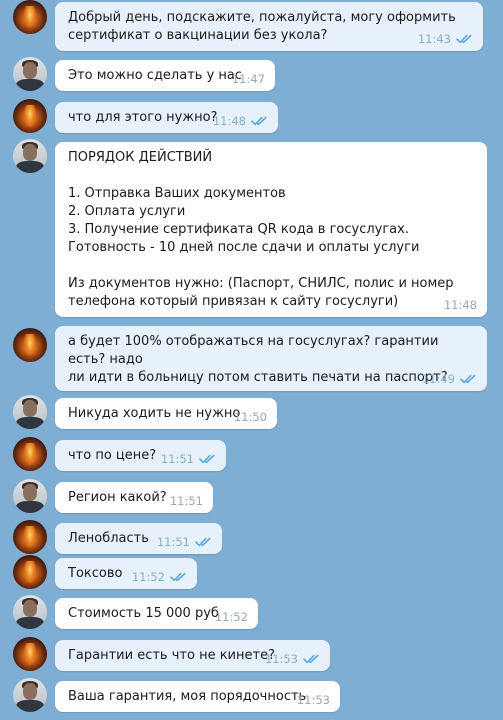  Describe the element at coordinates (166, 117) in the screenshot. I see `outgoing-message-bubble: что для этого нужно? 11:48` at that location.